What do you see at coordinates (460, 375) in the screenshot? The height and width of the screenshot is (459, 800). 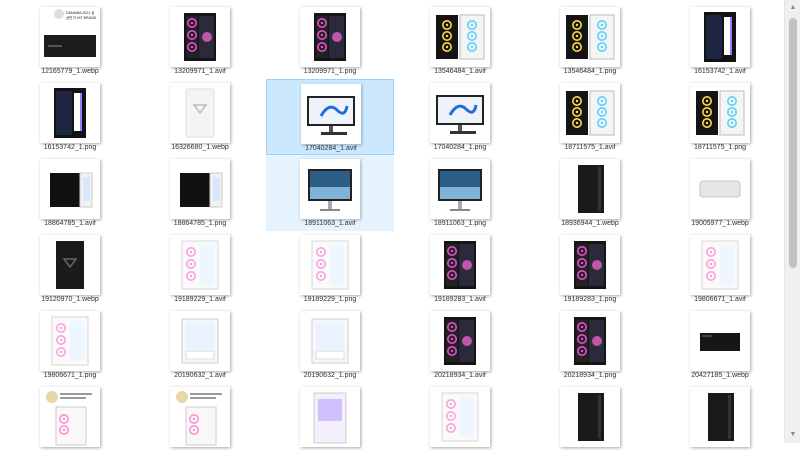 I see `file-name: 20218934_1.avif` at bounding box center [460, 375].